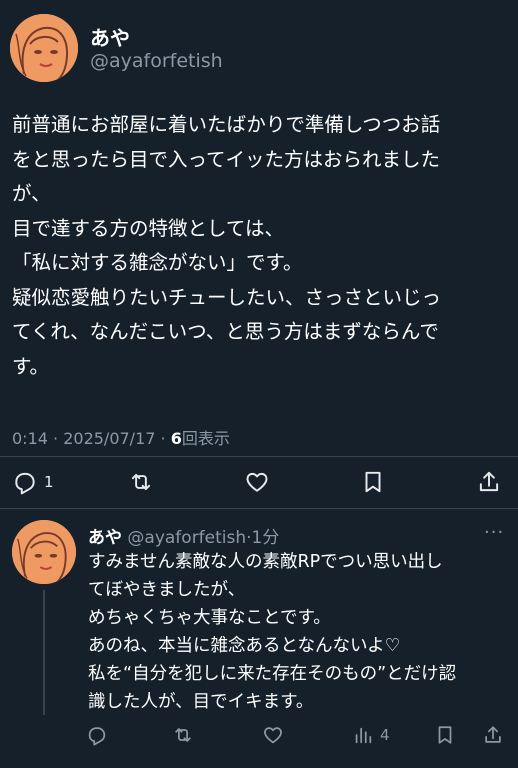  What do you see at coordinates (226, 159) in the screenshot?
I see `tweet-text-line: をと思ったら目で入ってイッた方はおられました` at bounding box center [226, 159].